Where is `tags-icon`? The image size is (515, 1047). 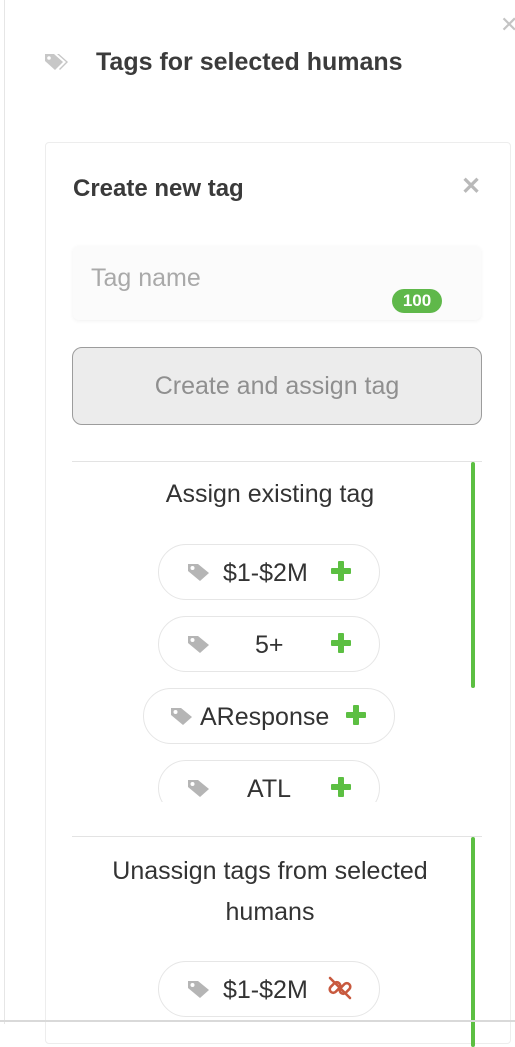
tags-icon is located at coordinates (56, 62).